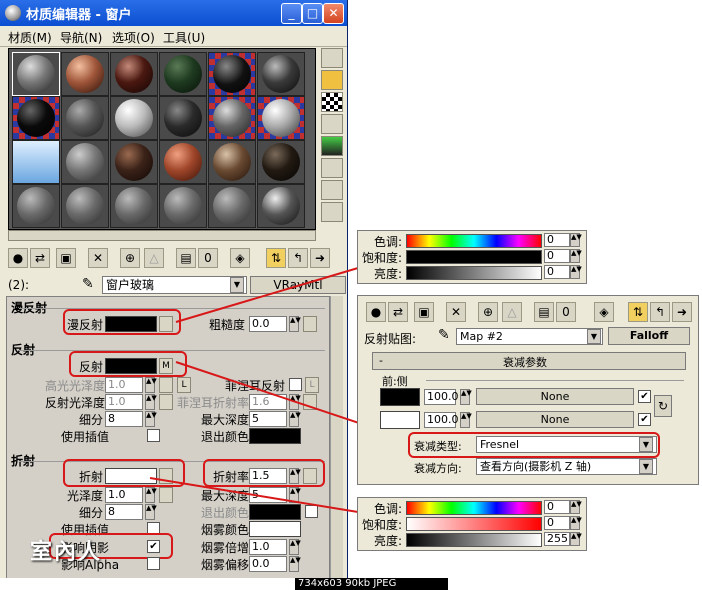 The height and width of the screenshot is (590, 702). Describe the element at coordinates (456, 312) in the screenshot. I see `reset-map-icon: ✕` at that location.